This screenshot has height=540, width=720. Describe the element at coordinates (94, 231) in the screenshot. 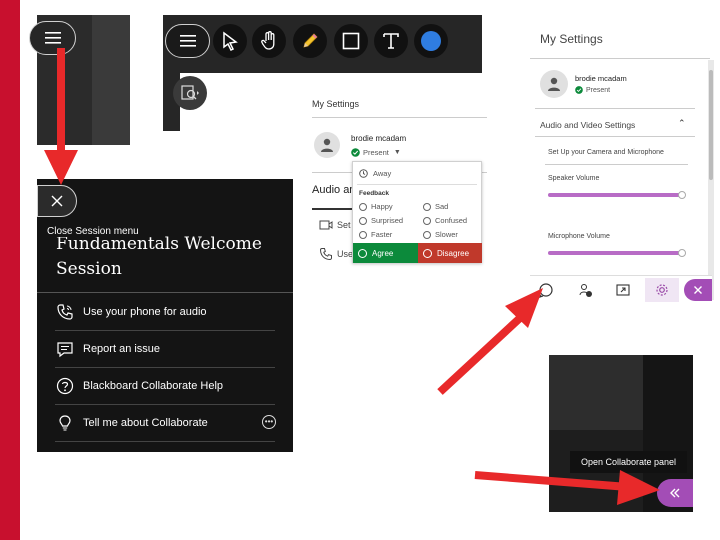

I see `close-session-tooltip: Close Session menu` at that location.